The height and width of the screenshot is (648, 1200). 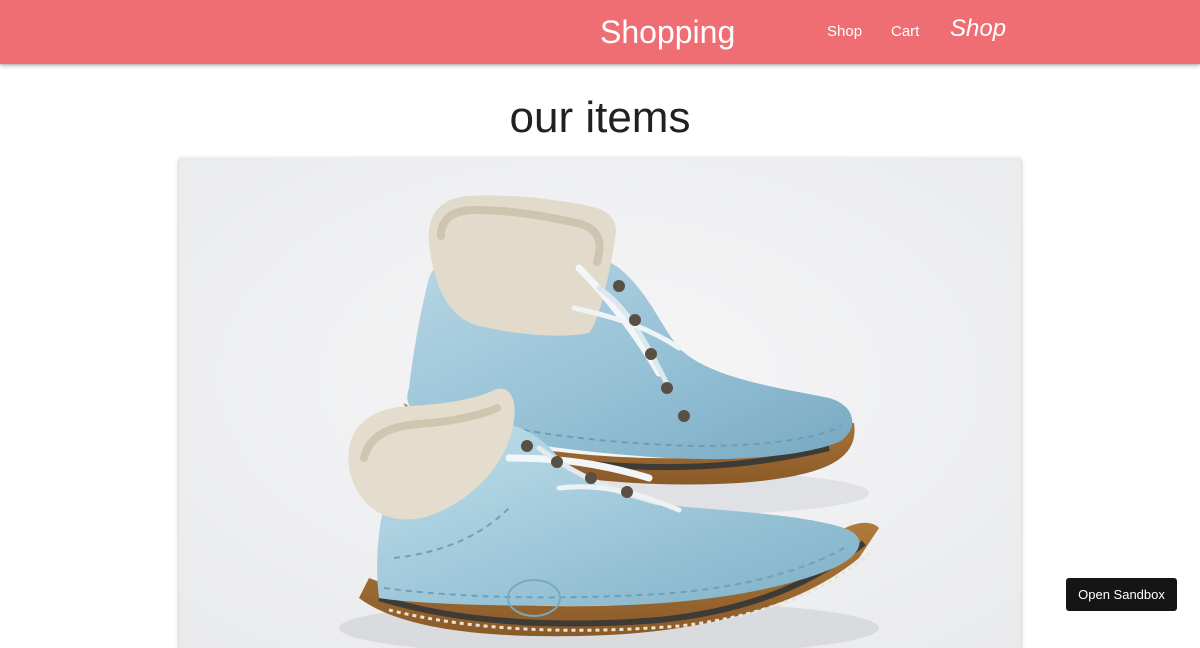 I want to click on top-navbar: Shopping Shop Cart Shop, so click(x=600, y=32).